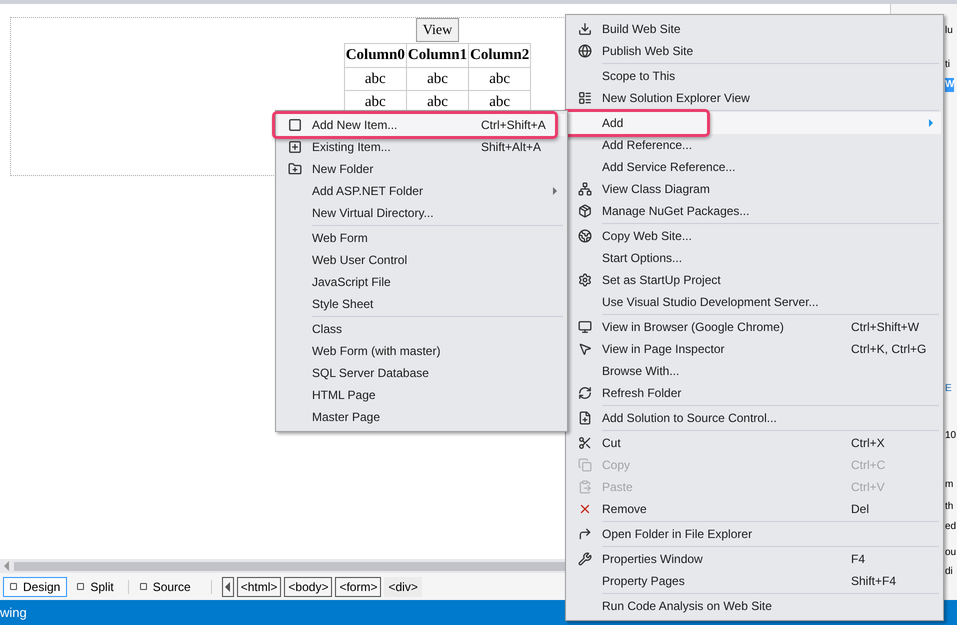  I want to click on menu-item: Web Form (with master), so click(421, 351).